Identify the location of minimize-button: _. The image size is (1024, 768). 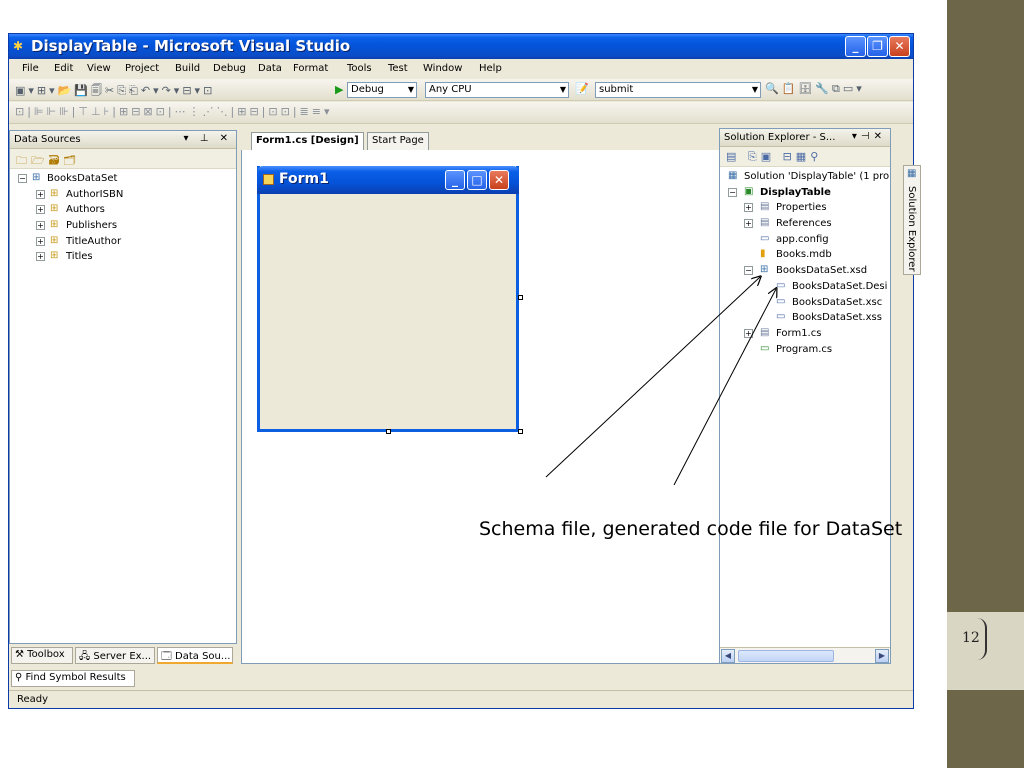
(855, 46).